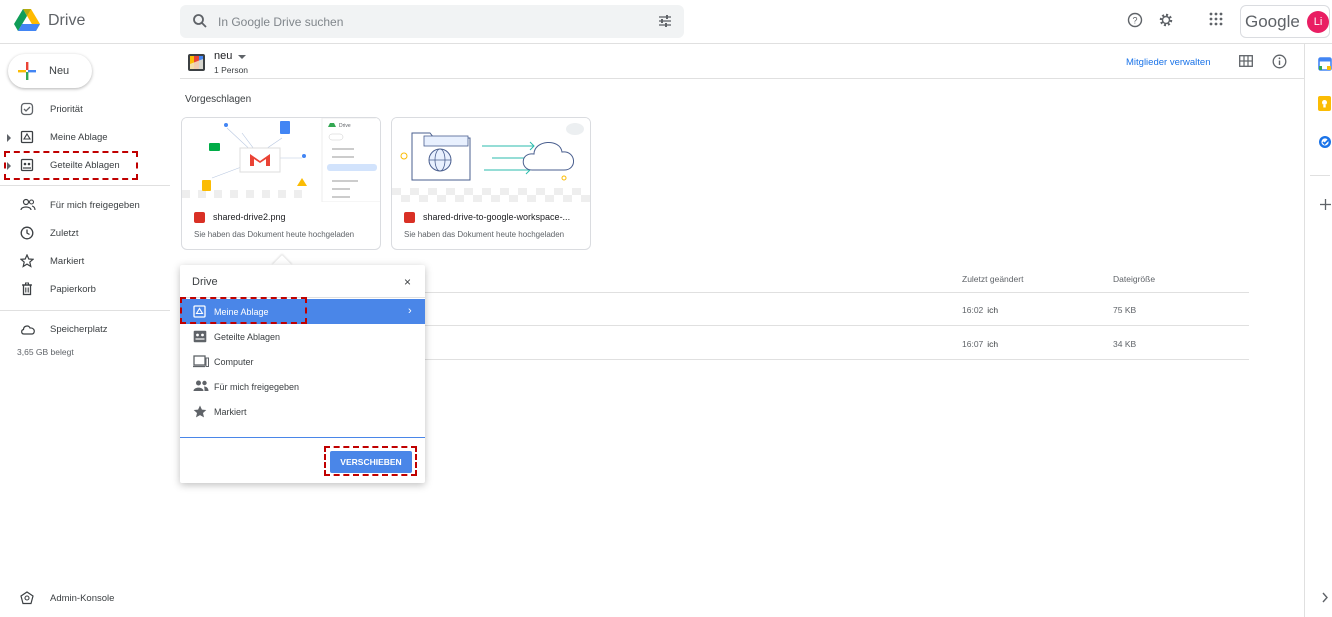 The image size is (1332, 617). I want to click on google-wordmark: Google, so click(1272, 21).